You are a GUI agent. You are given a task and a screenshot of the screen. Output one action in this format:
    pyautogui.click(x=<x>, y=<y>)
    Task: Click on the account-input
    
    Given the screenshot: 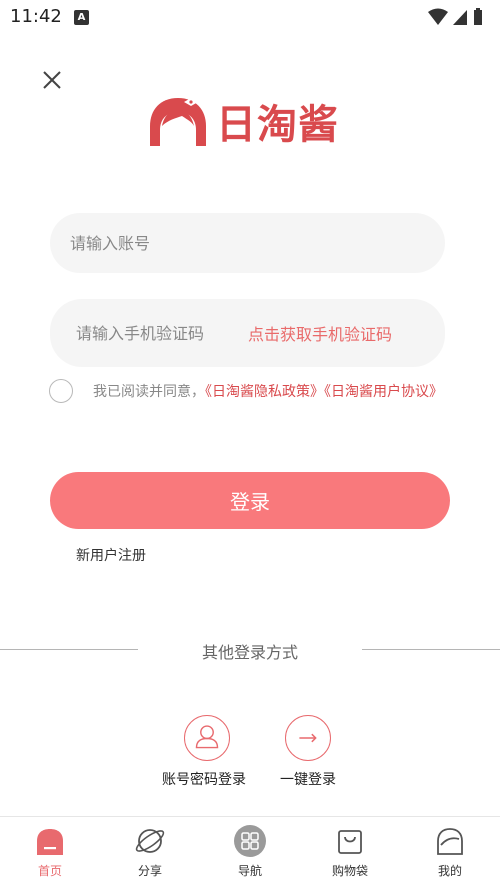 What is the action you would take?
    pyautogui.click(x=247, y=243)
    